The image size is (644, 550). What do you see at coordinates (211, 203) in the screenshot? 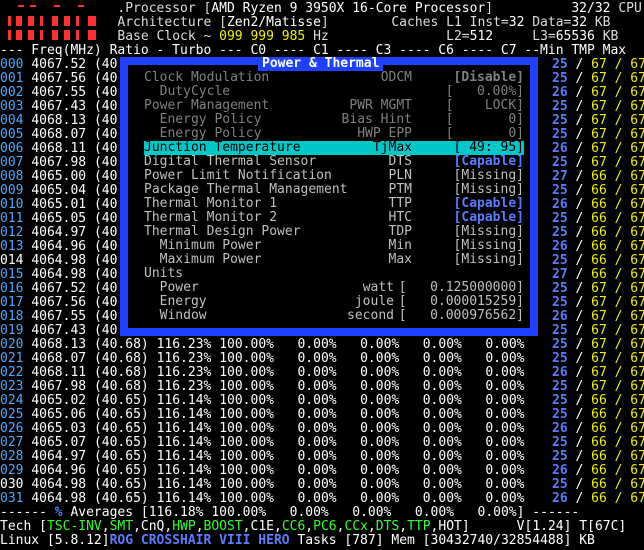
I see `setting-label: Thermal Monitor 1` at bounding box center [211, 203].